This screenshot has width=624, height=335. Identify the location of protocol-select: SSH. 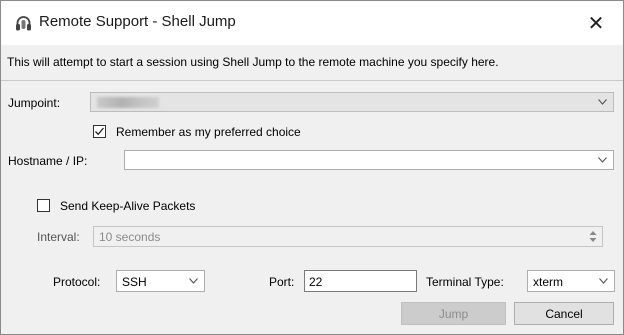
(160, 281).